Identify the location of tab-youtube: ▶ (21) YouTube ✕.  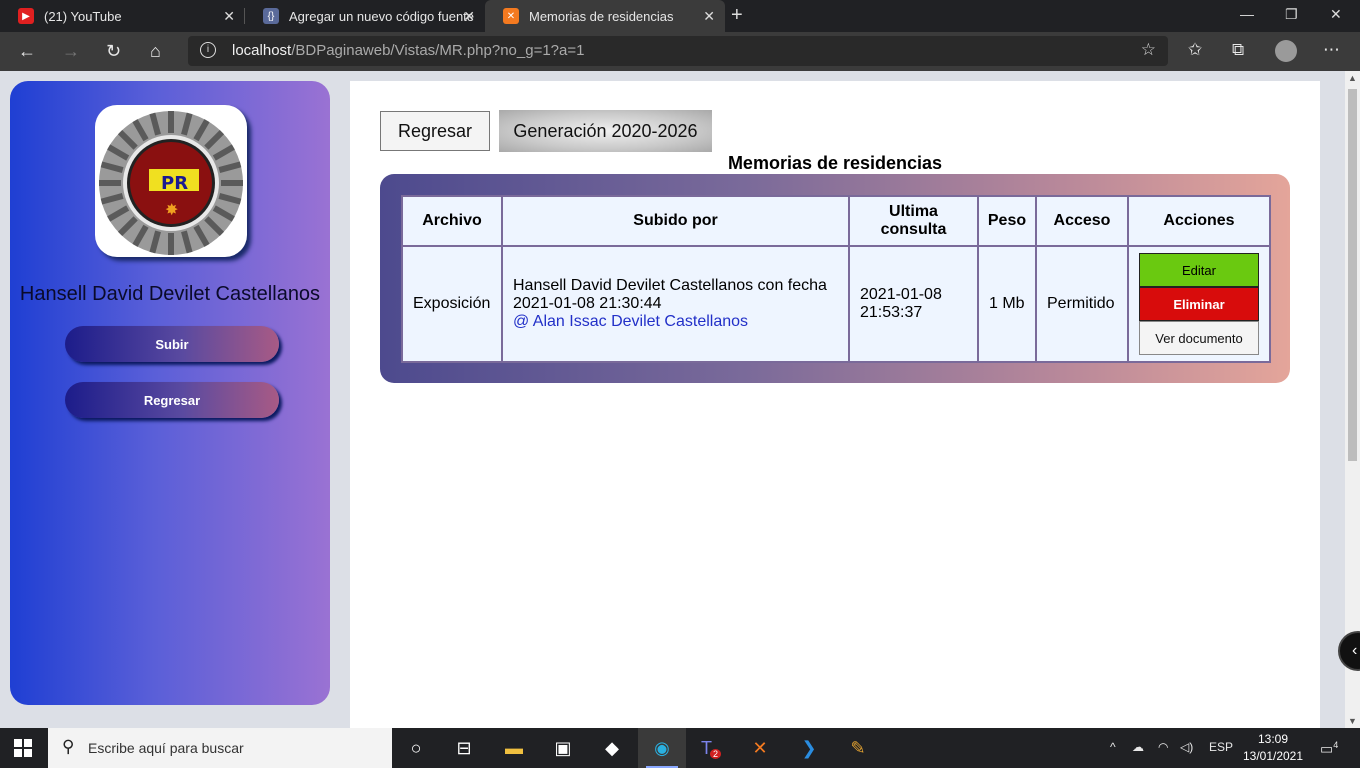
(122, 16).